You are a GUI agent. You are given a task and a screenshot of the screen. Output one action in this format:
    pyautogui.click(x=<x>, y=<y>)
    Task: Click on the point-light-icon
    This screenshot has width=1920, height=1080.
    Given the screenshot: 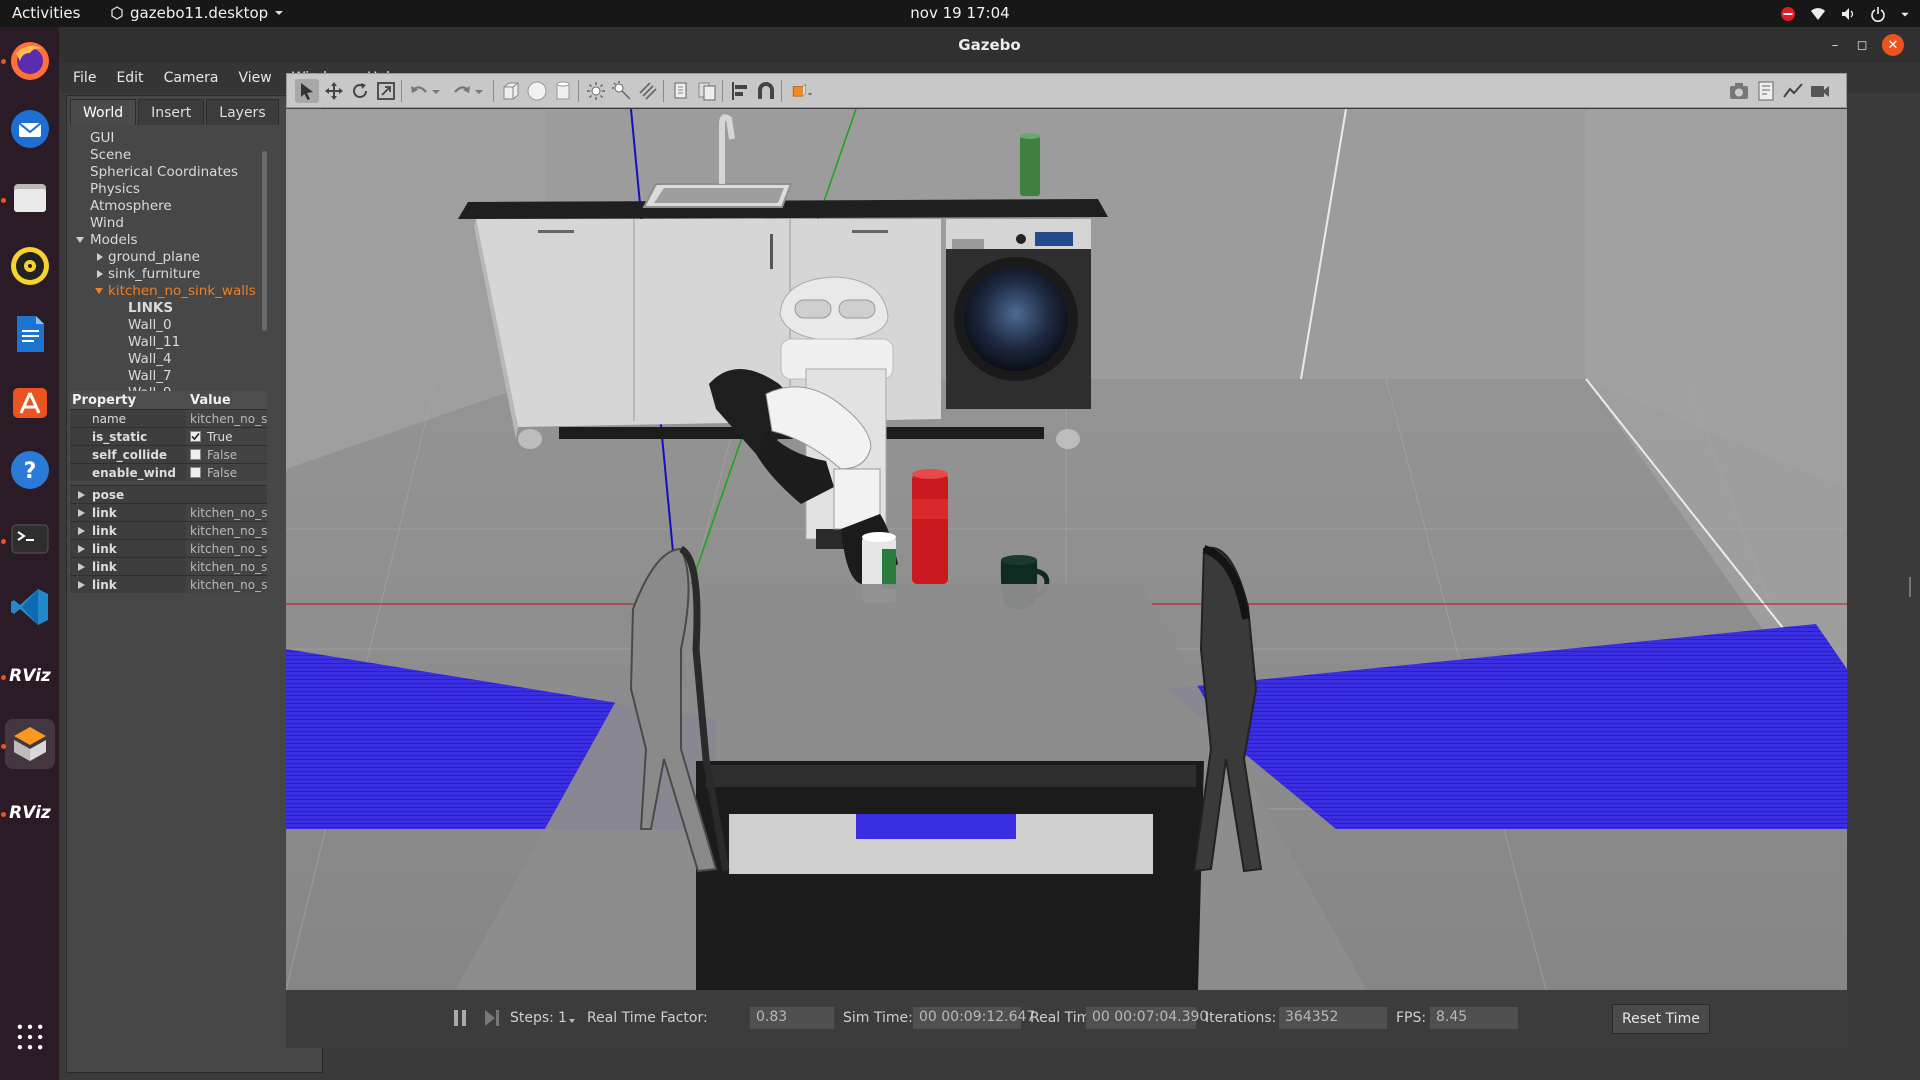 What is the action you would take?
    pyautogui.click(x=596, y=91)
    